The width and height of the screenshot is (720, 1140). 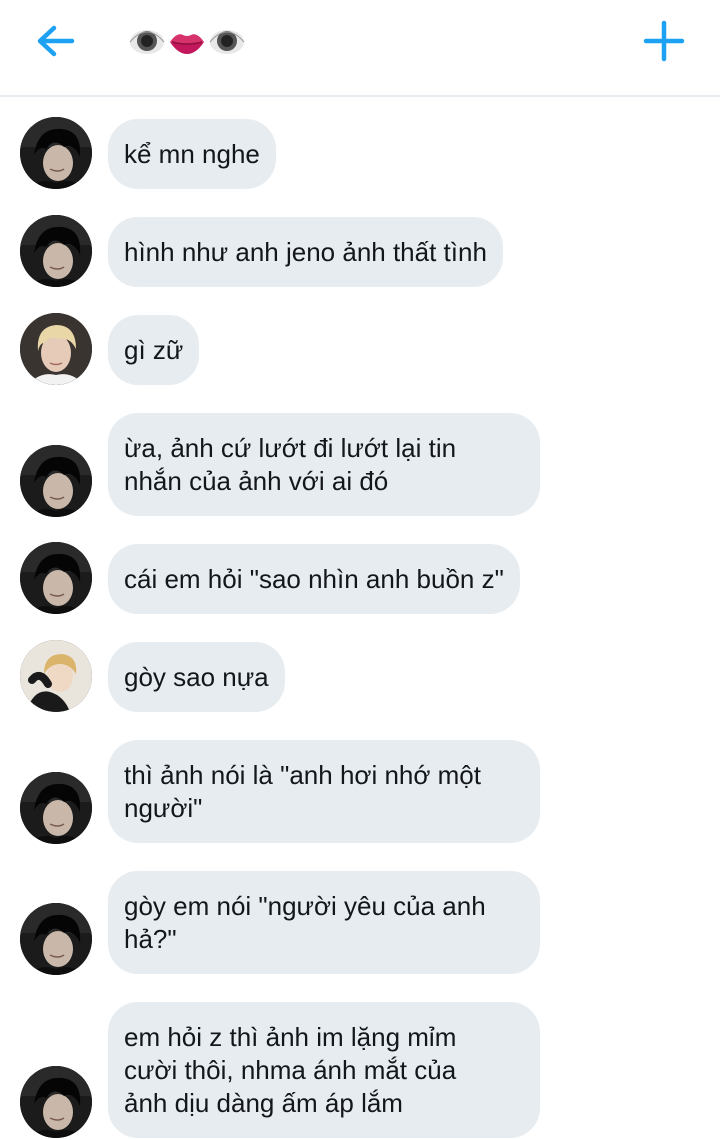 I want to click on message-item: gòy sao nựa, so click(x=360, y=676).